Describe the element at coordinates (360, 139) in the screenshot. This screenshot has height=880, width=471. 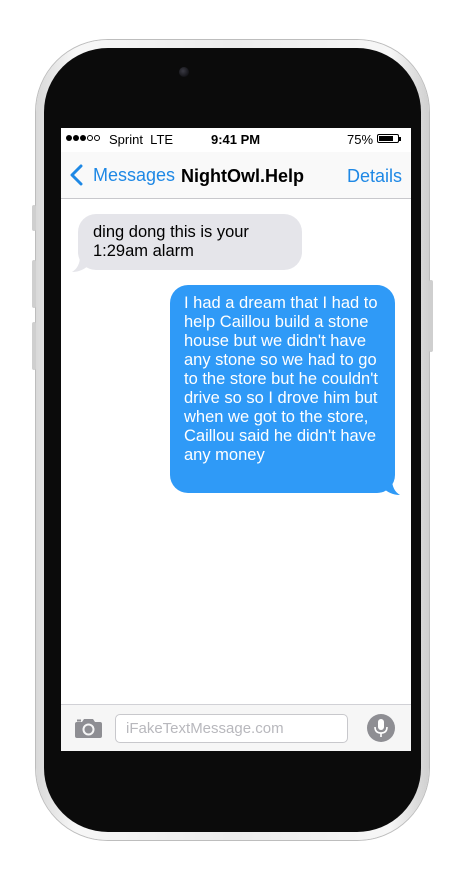
I see `battery-percent: 75%` at that location.